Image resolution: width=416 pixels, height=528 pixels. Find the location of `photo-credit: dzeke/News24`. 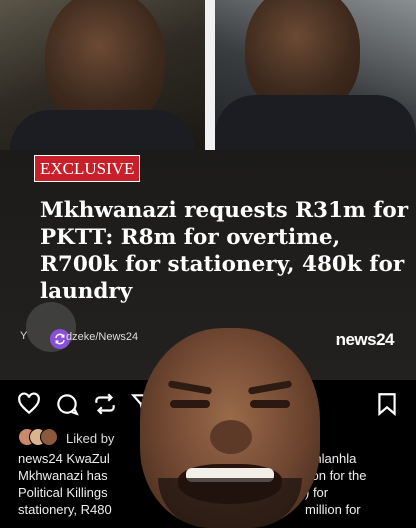

photo-credit: dzeke/News24 is located at coordinates (102, 337).